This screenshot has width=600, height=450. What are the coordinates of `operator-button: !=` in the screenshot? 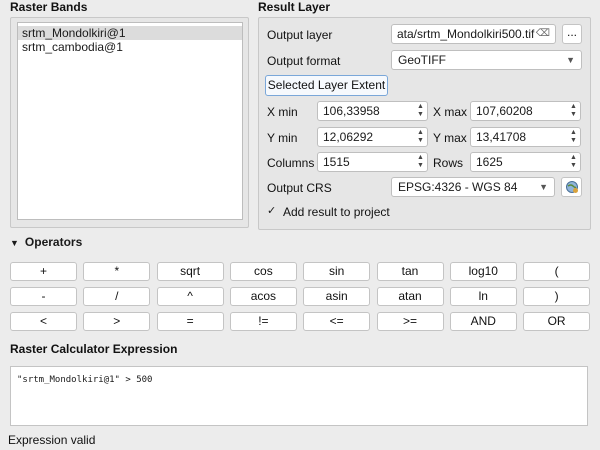 It's located at (263, 321).